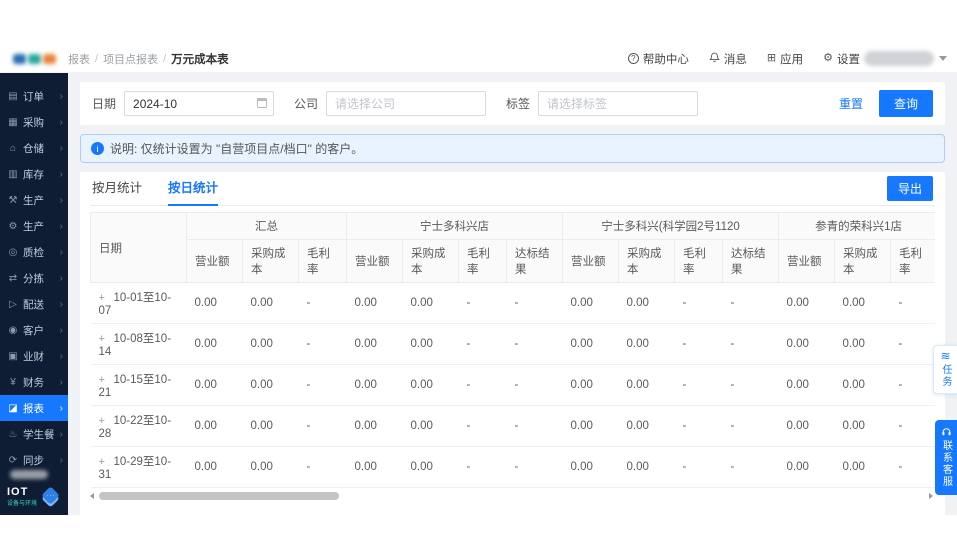 The height and width of the screenshot is (558, 957). I want to click on breadcrumb-item: 项目点报表, so click(130, 59).